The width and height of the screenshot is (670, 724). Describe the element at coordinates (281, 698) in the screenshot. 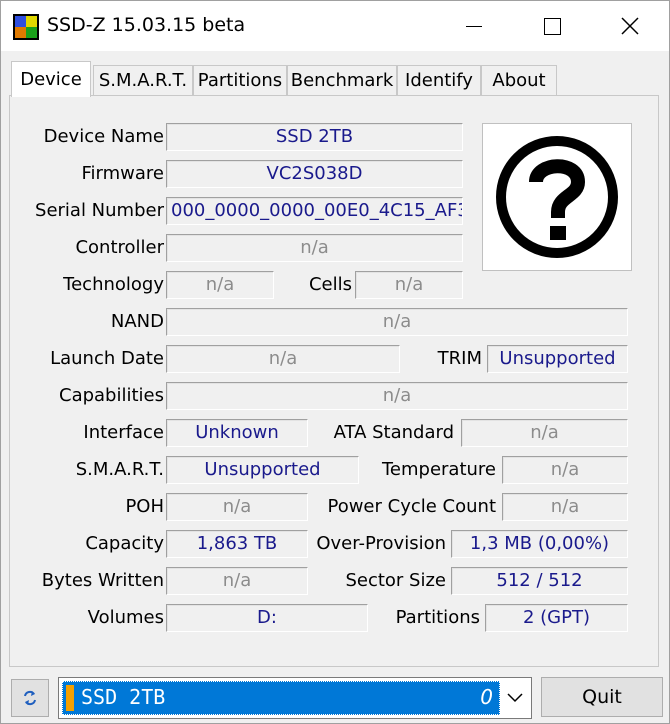

I see `drive-select-value: SSD 2TB 0` at that location.